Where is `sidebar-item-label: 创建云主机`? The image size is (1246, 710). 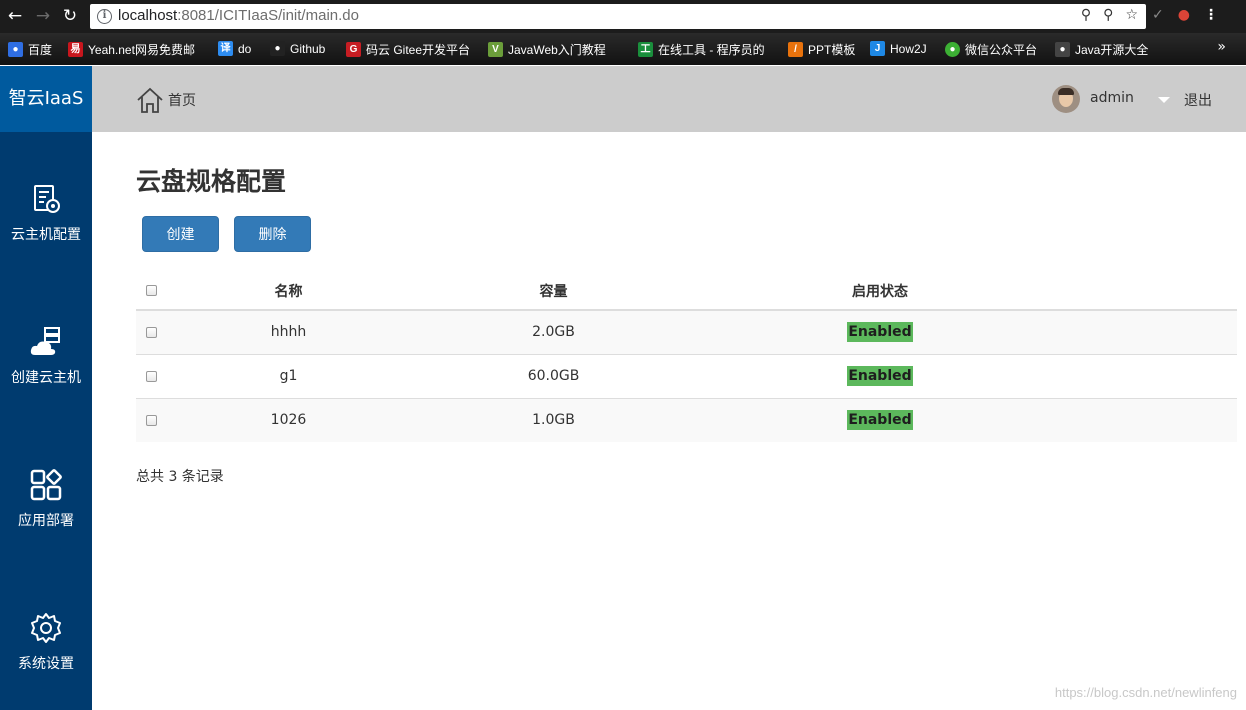 sidebar-item-label: 创建云主机 is located at coordinates (46, 378).